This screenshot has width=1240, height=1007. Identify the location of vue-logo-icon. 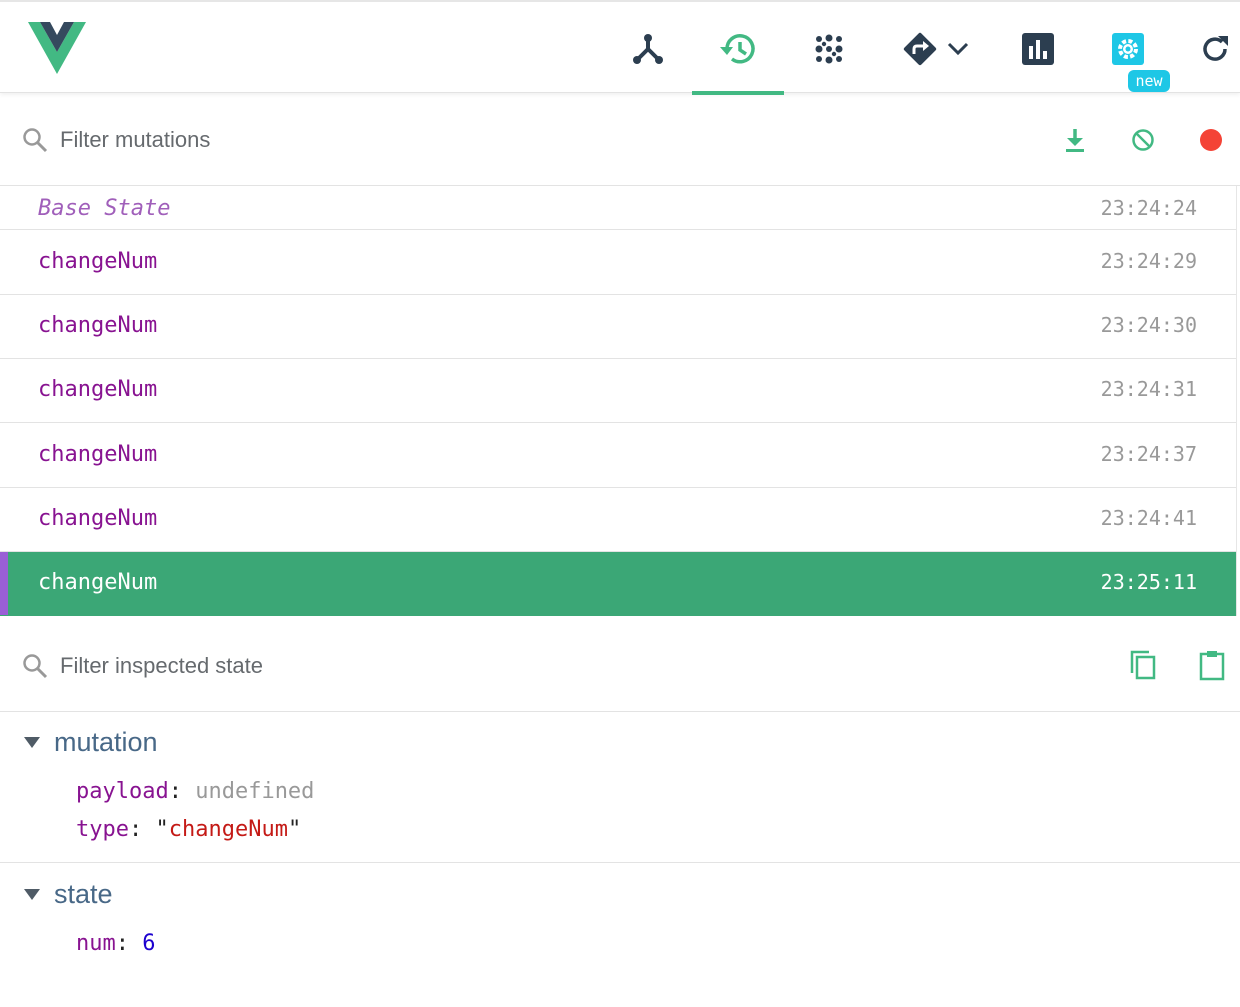
(57, 48).